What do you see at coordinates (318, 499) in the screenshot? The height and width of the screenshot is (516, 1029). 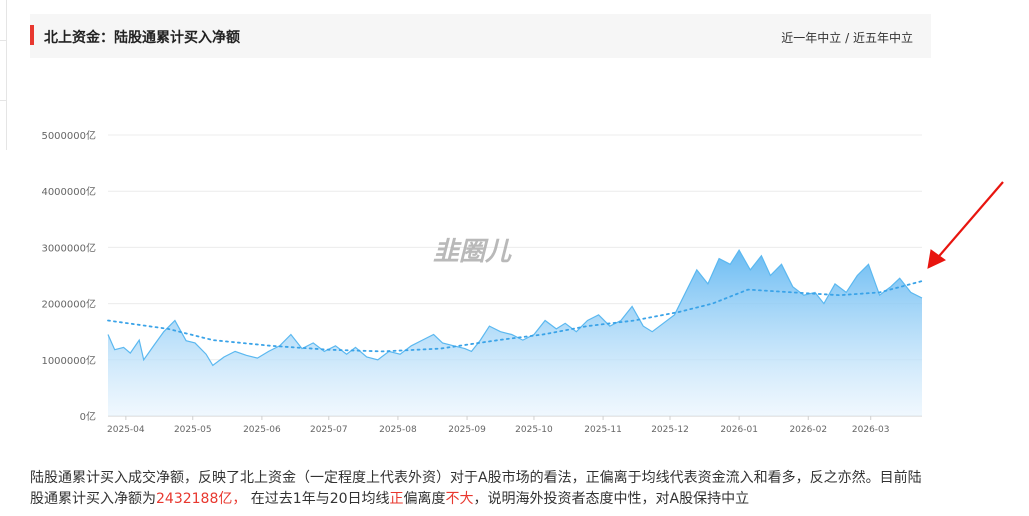 I see `desc-text-2: 在过去1年与20日均线` at bounding box center [318, 499].